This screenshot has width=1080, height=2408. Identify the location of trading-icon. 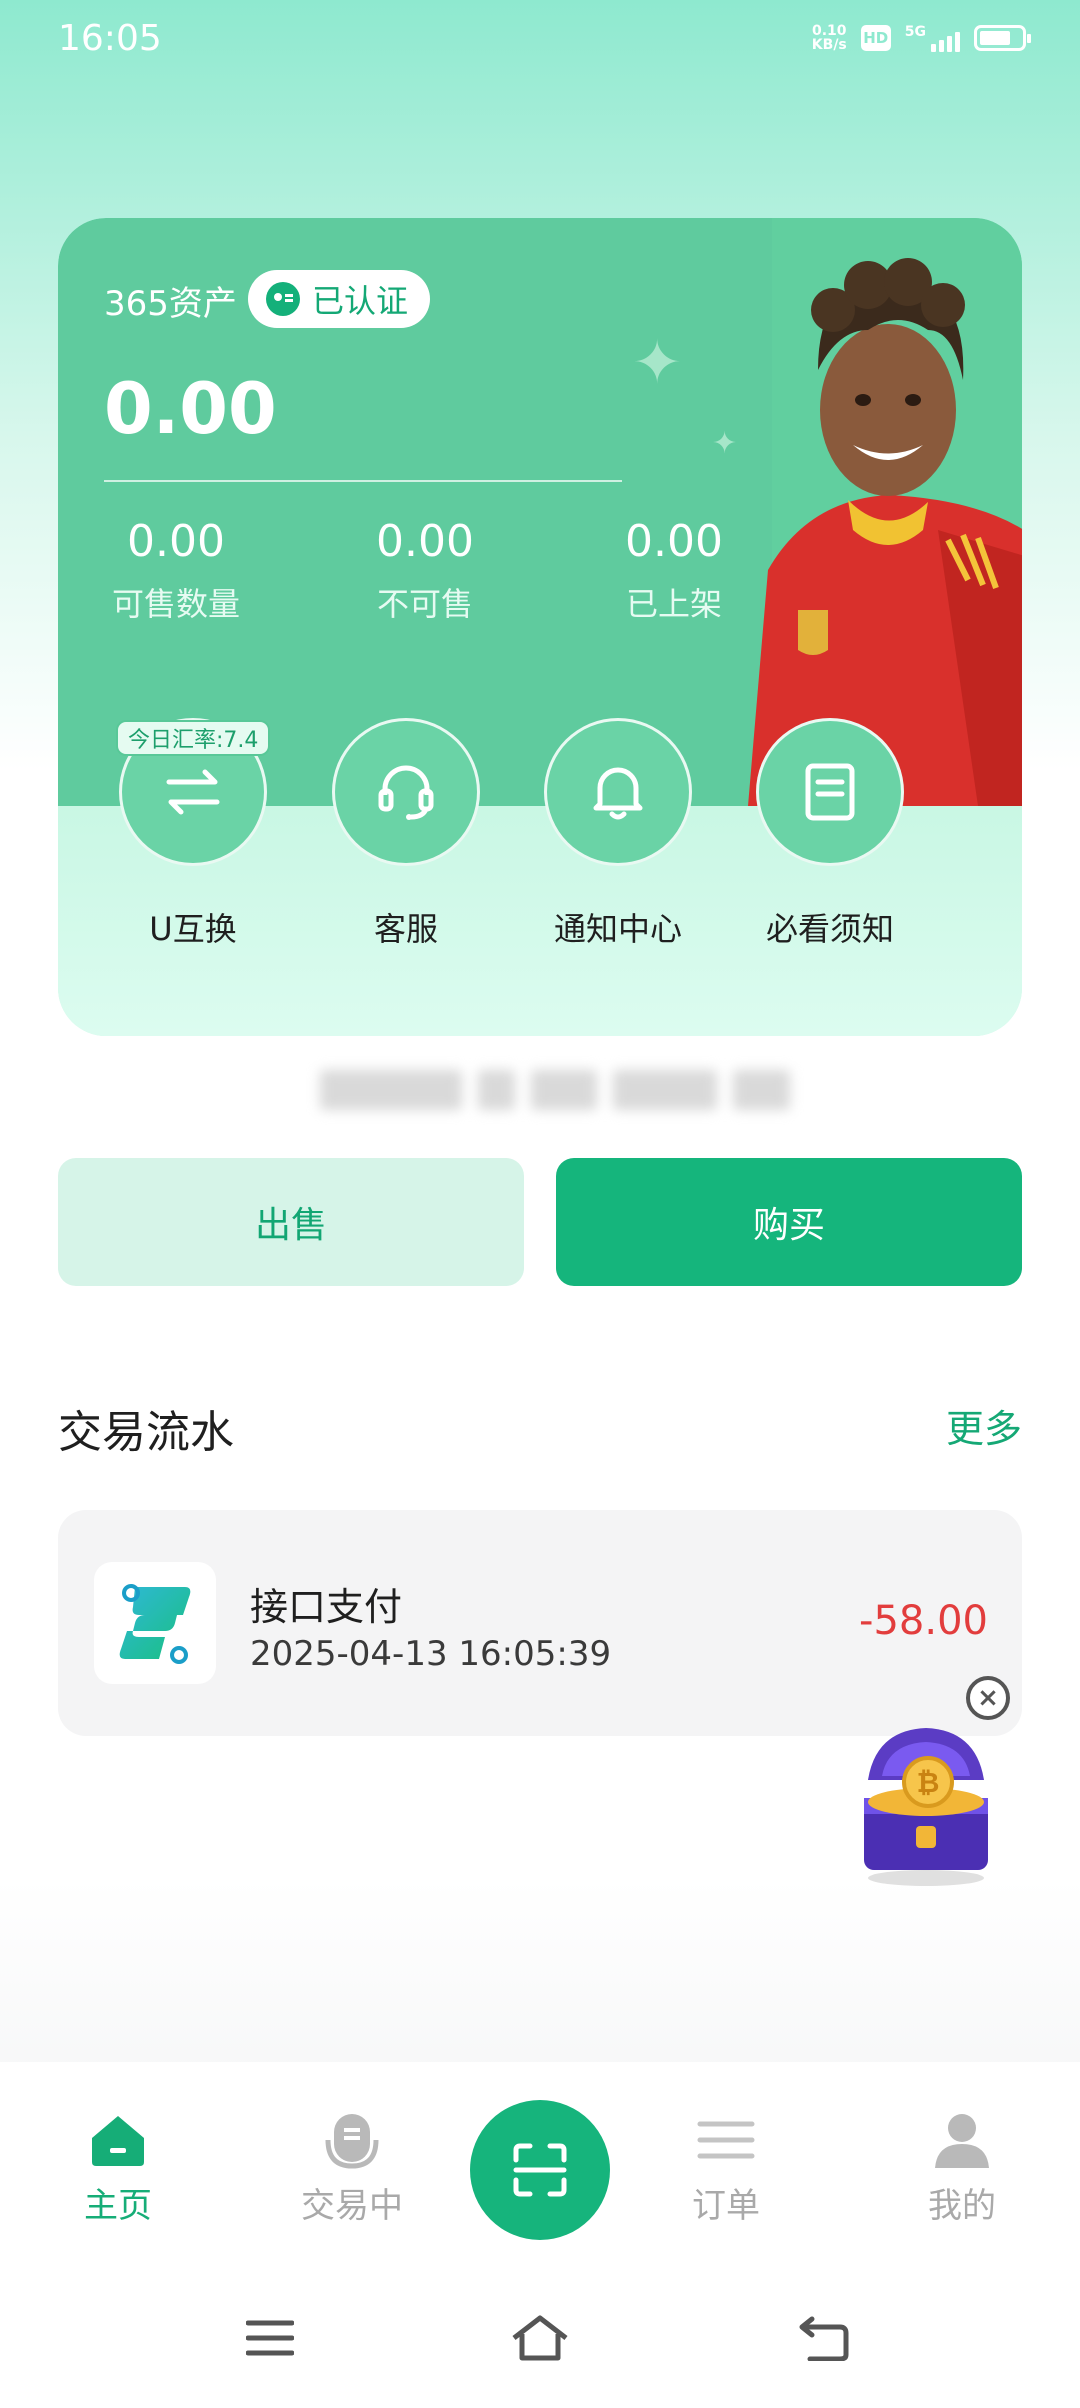
(352, 2140).